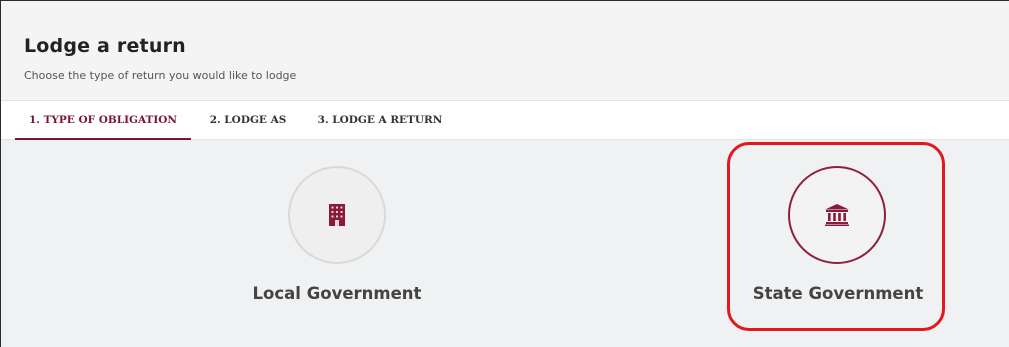  I want to click on page-title: Lodge a return, so click(105, 46).